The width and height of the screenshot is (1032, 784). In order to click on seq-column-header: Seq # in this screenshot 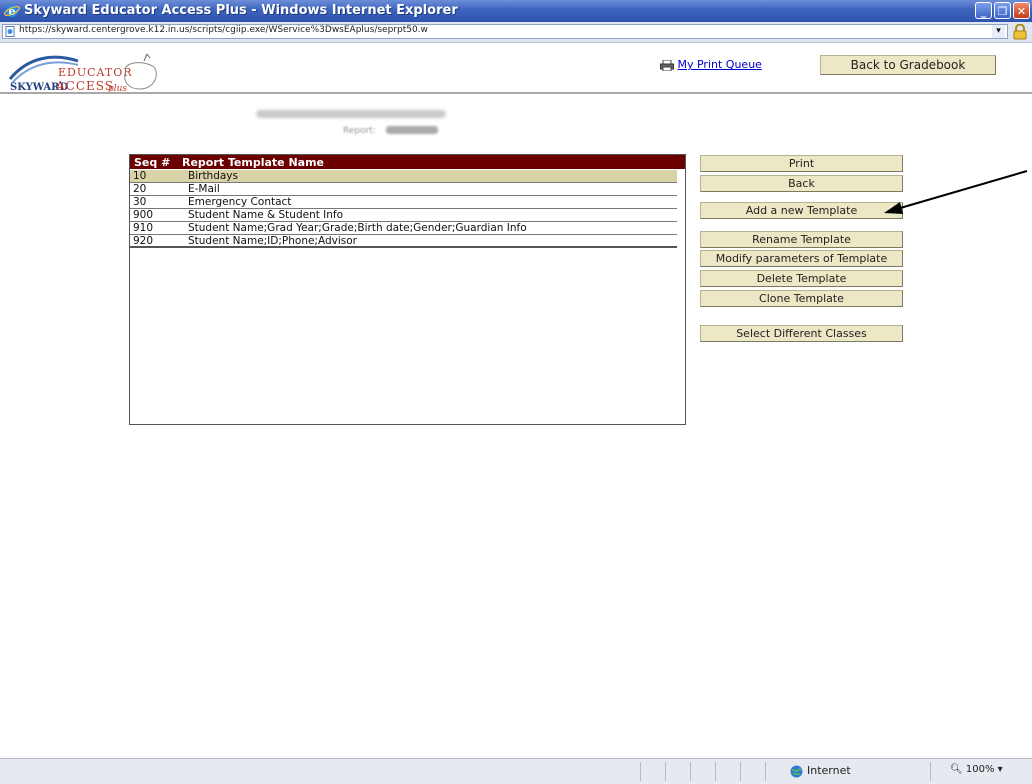, I will do `click(152, 162)`.